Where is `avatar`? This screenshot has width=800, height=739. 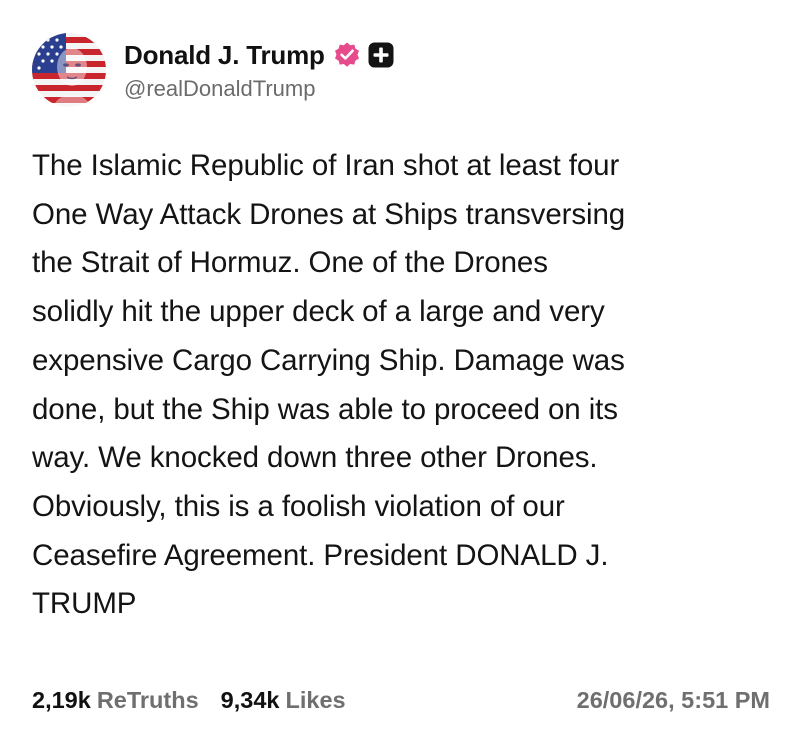
avatar is located at coordinates (69, 70).